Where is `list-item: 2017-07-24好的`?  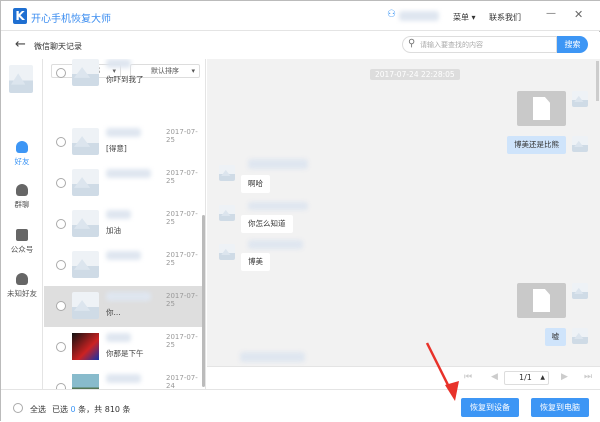
list-item: 2017-07-24好的 is located at coordinates (124, 378).